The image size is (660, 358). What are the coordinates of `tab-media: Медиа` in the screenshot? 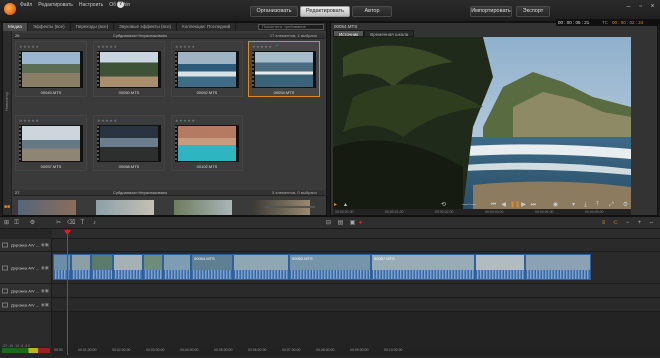 It's located at (15, 27).